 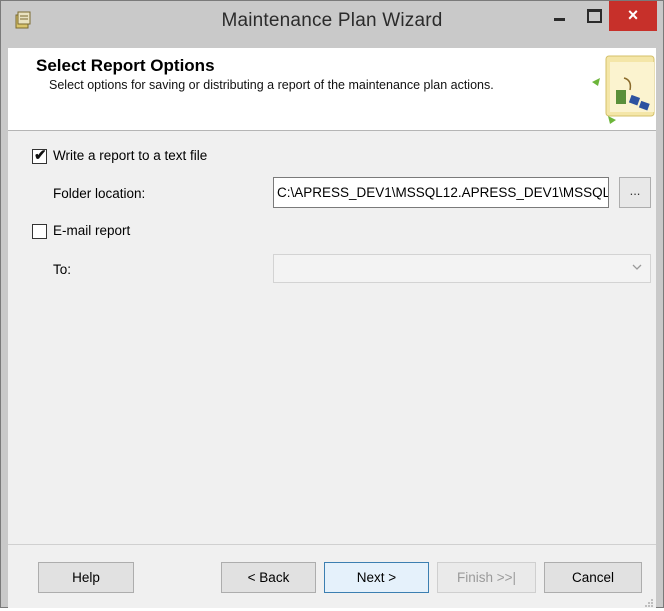 I want to click on minimize-icon, so click(x=559, y=16).